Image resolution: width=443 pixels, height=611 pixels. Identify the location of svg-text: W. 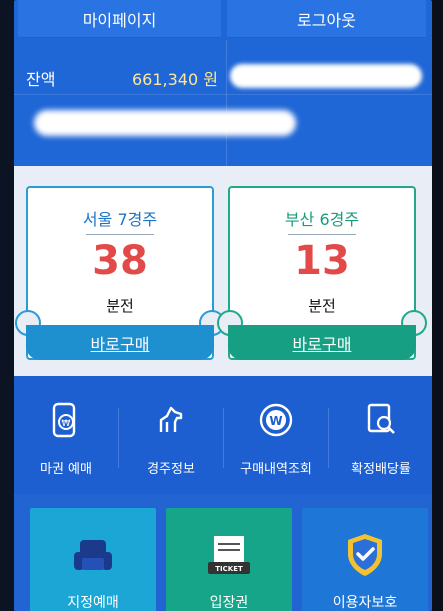
(275, 421).